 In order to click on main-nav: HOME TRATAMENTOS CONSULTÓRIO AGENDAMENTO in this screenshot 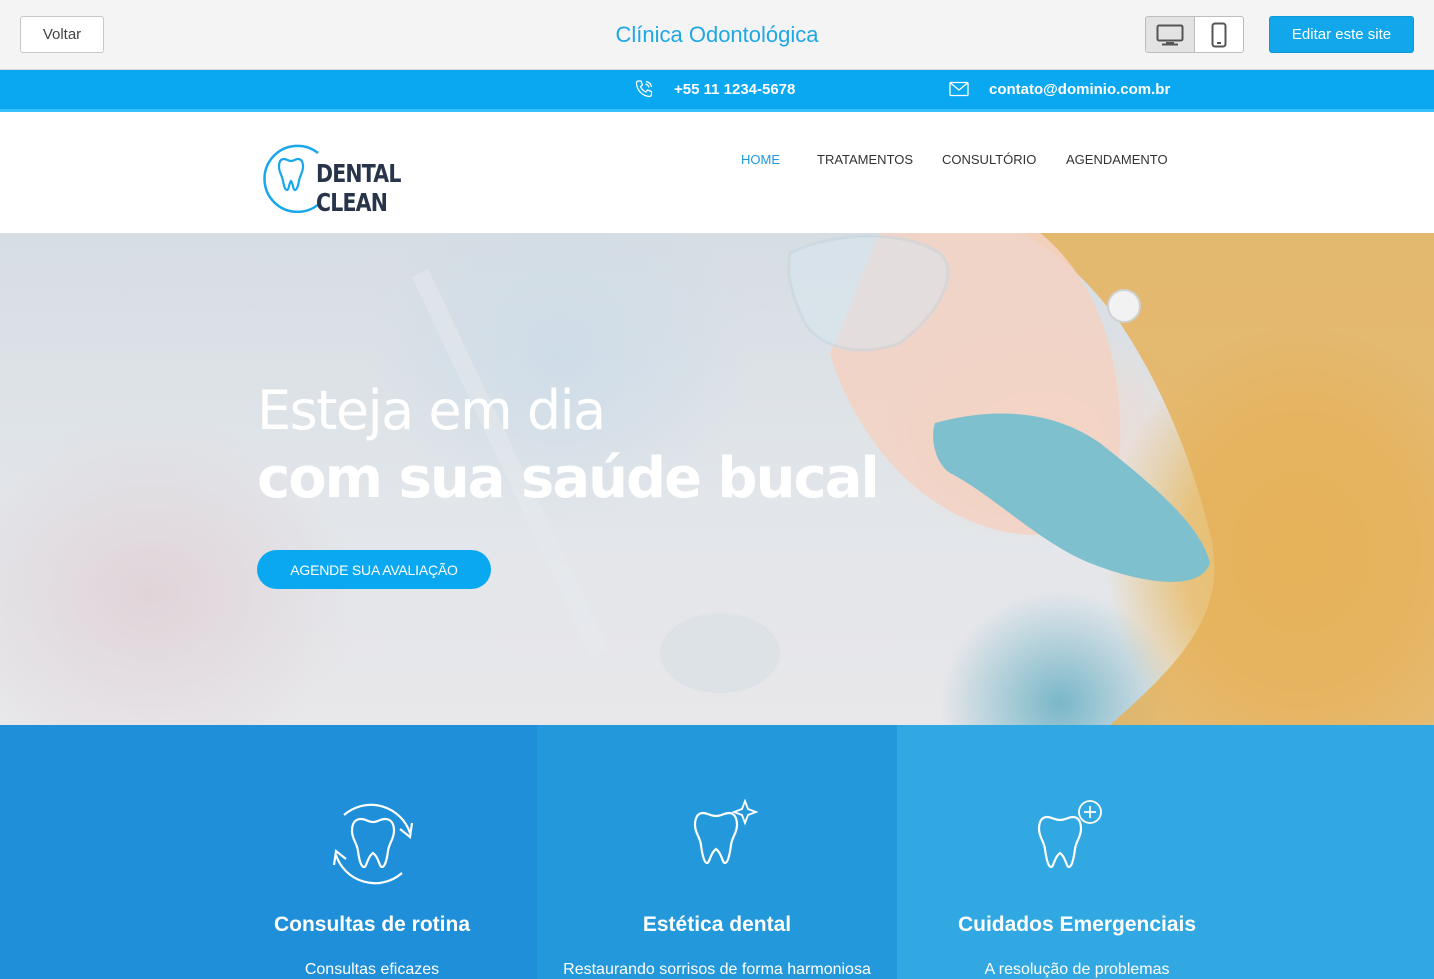, I will do `click(717, 162)`.